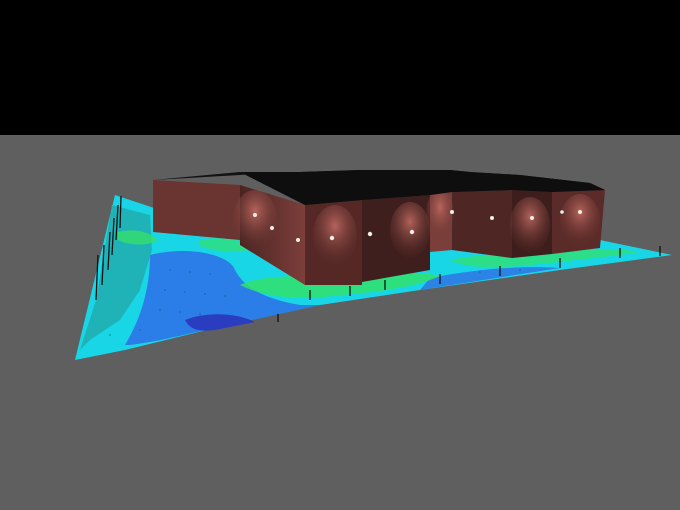  Describe the element at coordinates (196, 210) in the screenshot. I see `building-left-wing-wall` at that location.